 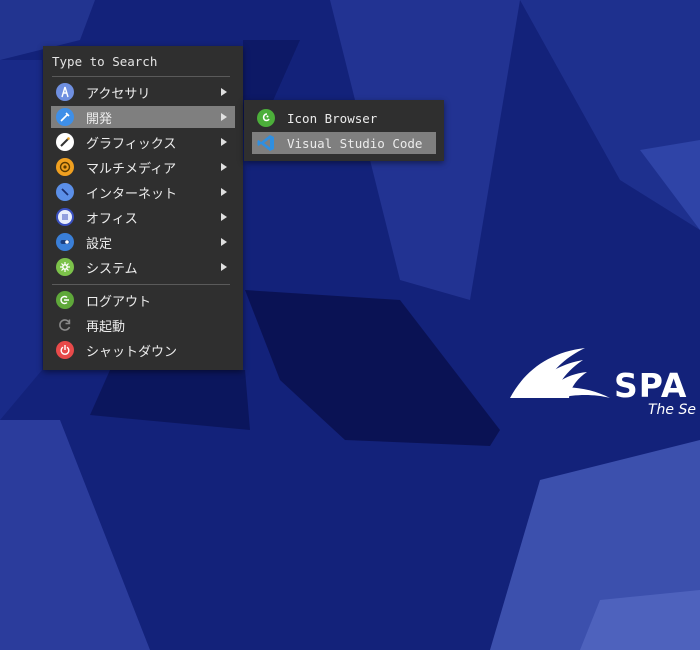 I want to click on development-submenu: Icon Browser Visual Studio Code, so click(x=344, y=130).